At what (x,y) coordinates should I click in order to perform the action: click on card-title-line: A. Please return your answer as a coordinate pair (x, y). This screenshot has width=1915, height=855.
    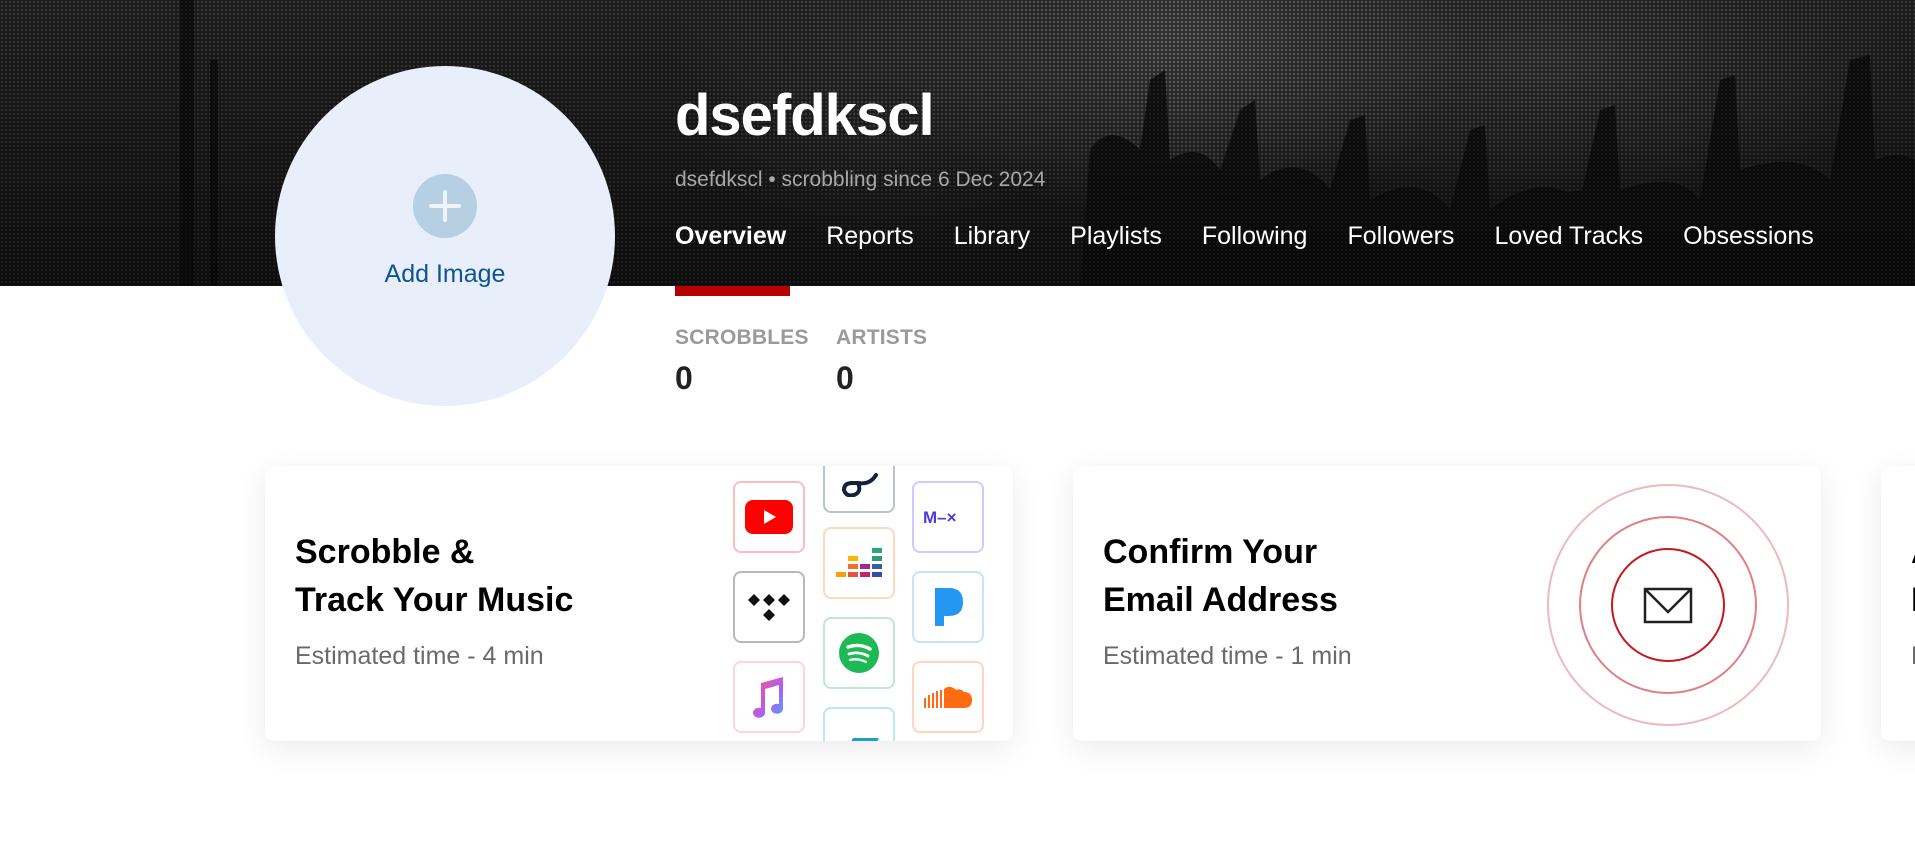
    Looking at the image, I should click on (1913, 552).